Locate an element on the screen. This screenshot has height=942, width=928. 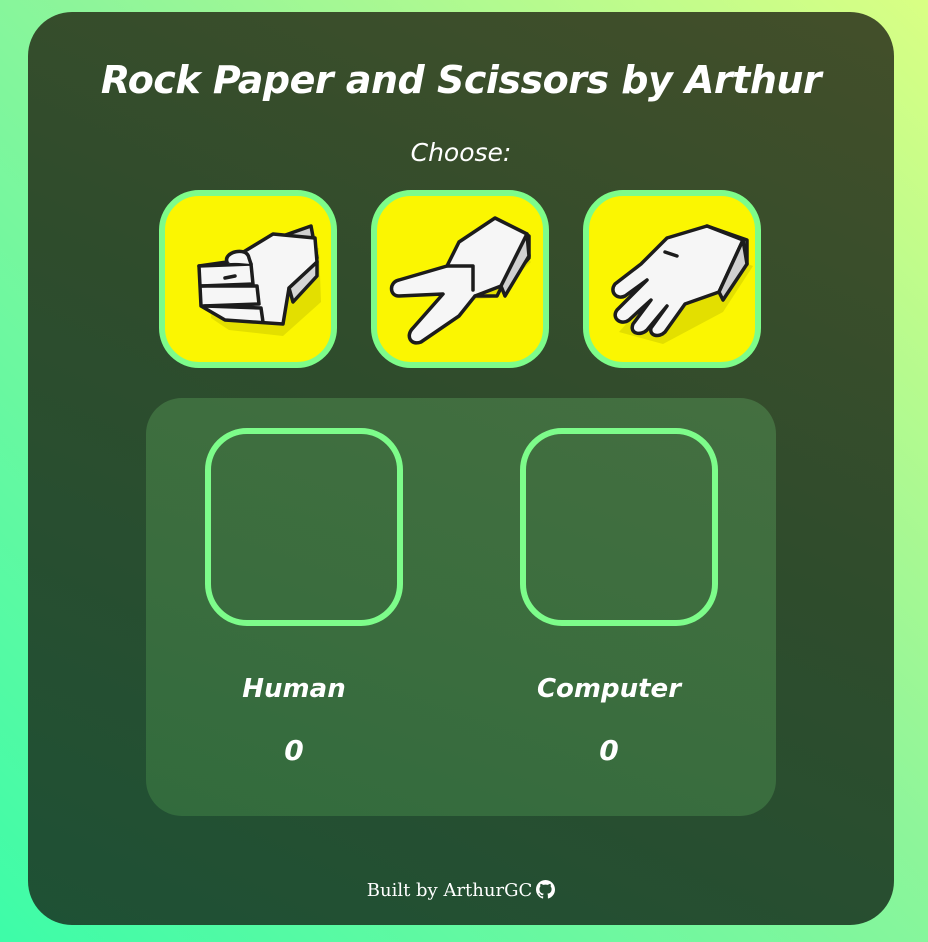
human-choice-slot is located at coordinates (304, 527).